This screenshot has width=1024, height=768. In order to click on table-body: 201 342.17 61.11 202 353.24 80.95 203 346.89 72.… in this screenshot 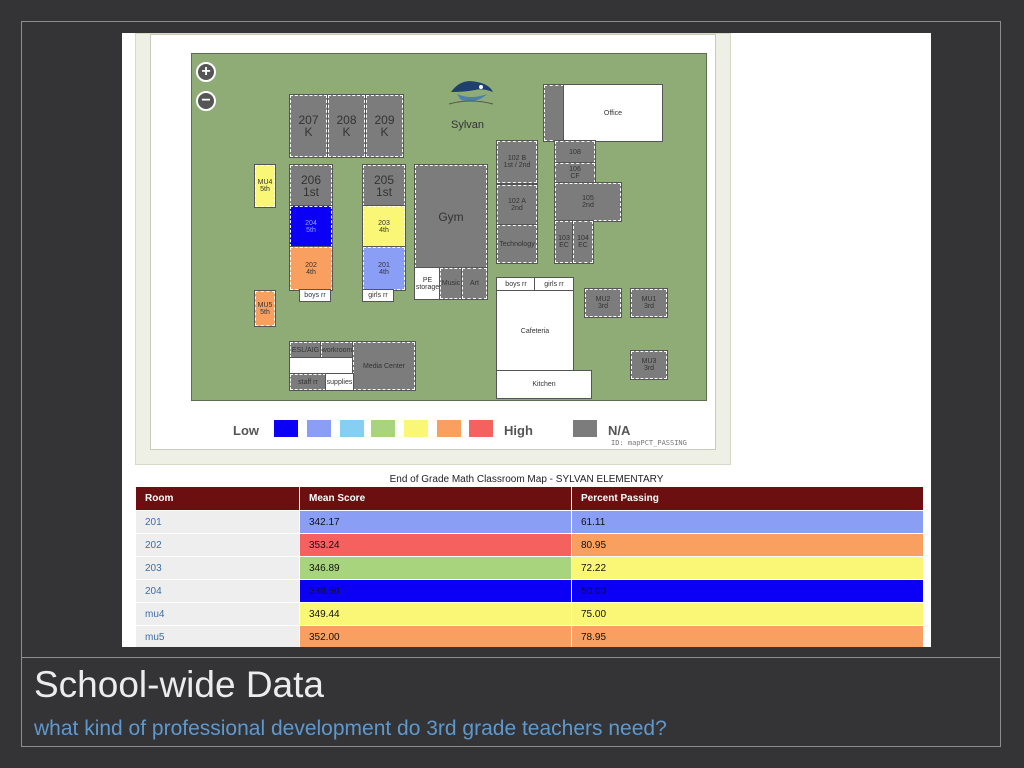, I will do `click(529, 578)`.